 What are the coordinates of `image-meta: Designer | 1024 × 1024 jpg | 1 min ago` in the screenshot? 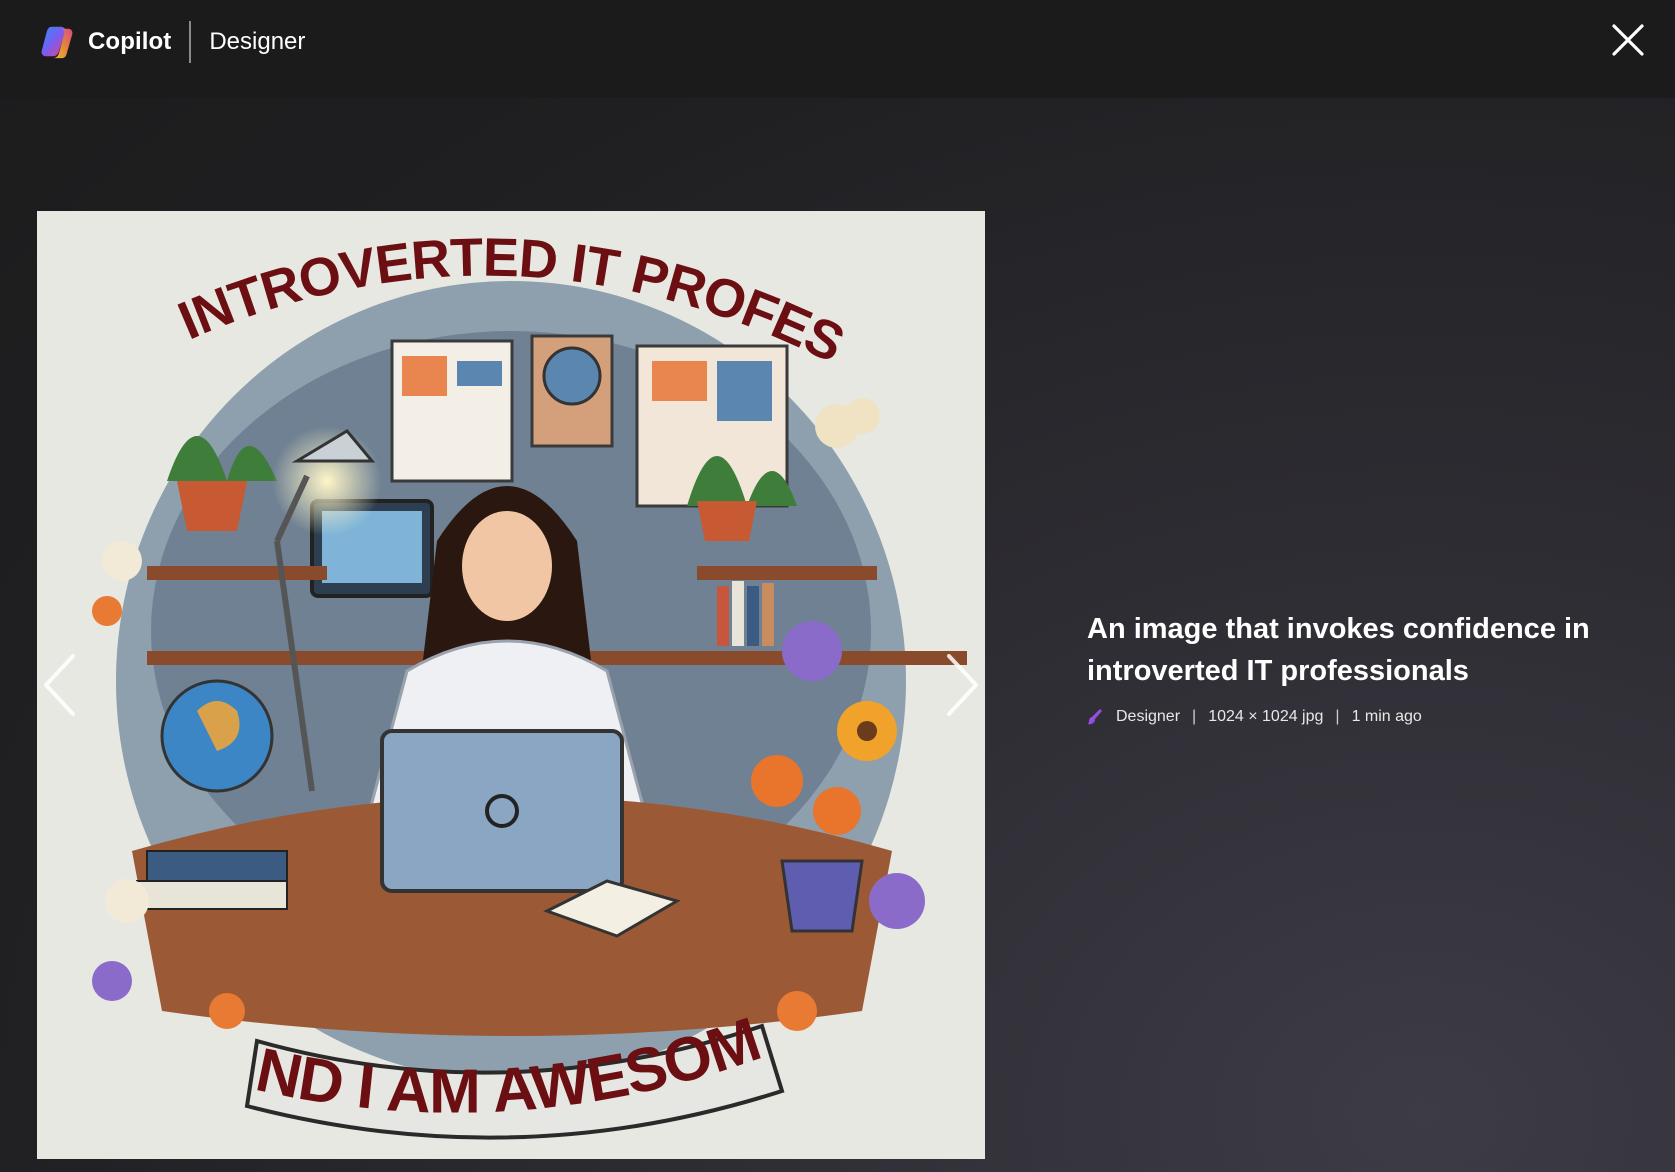 It's located at (1357, 717).